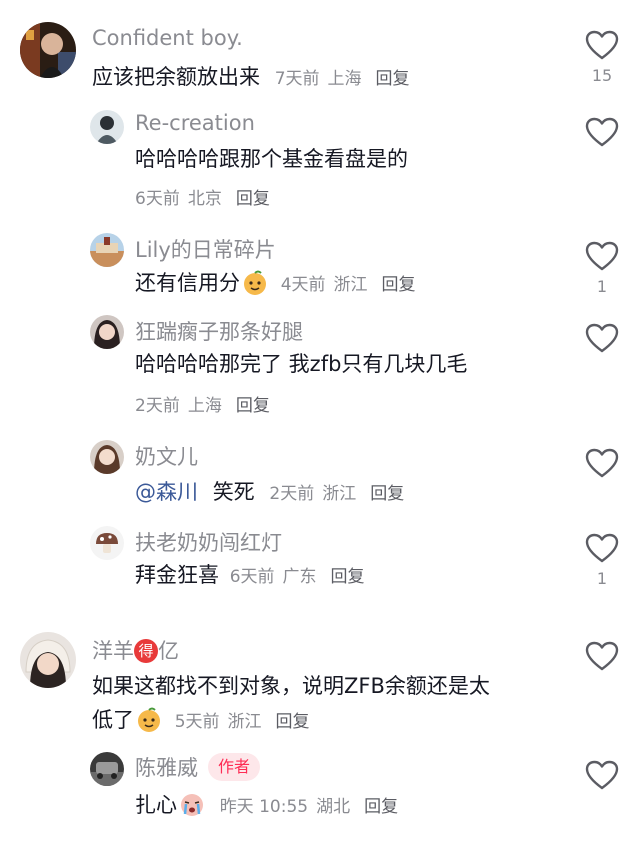 Image resolution: width=640 pixels, height=852 pixels. I want to click on comment-text: 应该把余额放出来 7天前 上海 回复, so click(251, 78).